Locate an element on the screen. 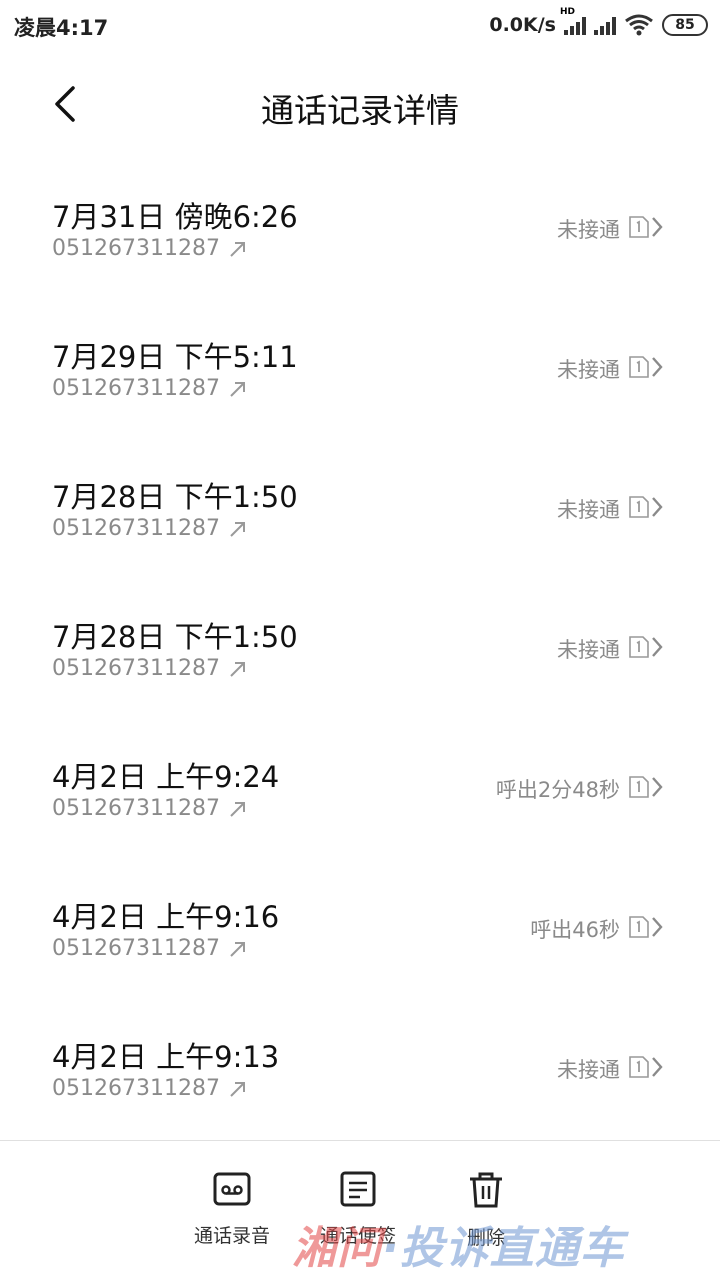  header: 通话记录详情 is located at coordinates (360, 105).